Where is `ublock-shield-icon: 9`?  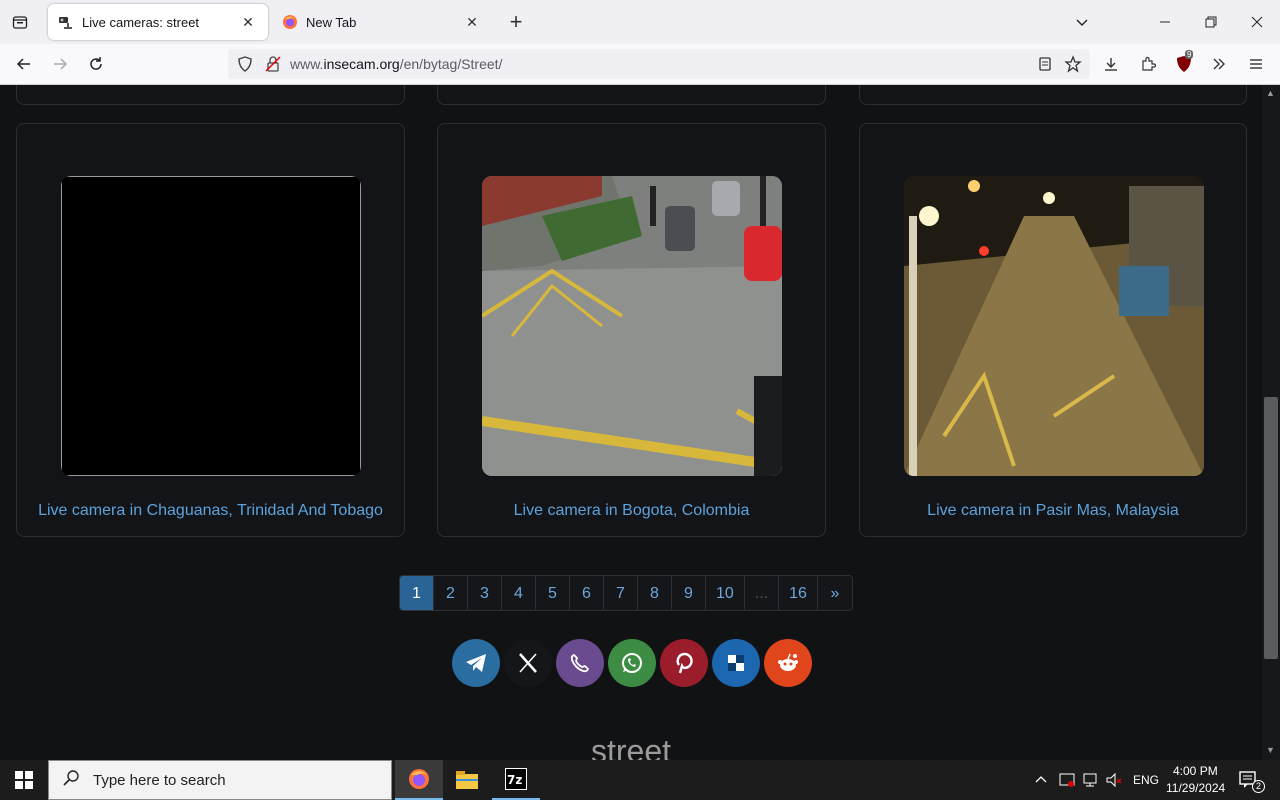 ublock-shield-icon: 9 is located at coordinates (1184, 64).